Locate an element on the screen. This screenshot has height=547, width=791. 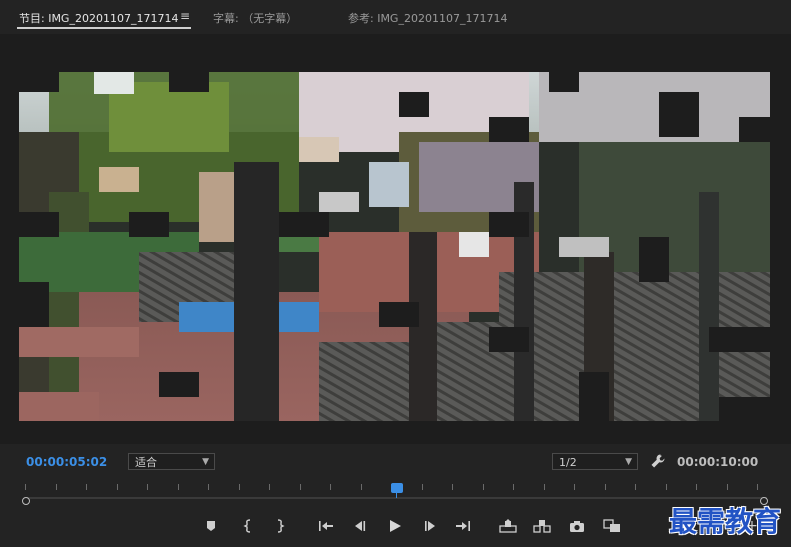
marker-icon is located at coordinates (211, 526).